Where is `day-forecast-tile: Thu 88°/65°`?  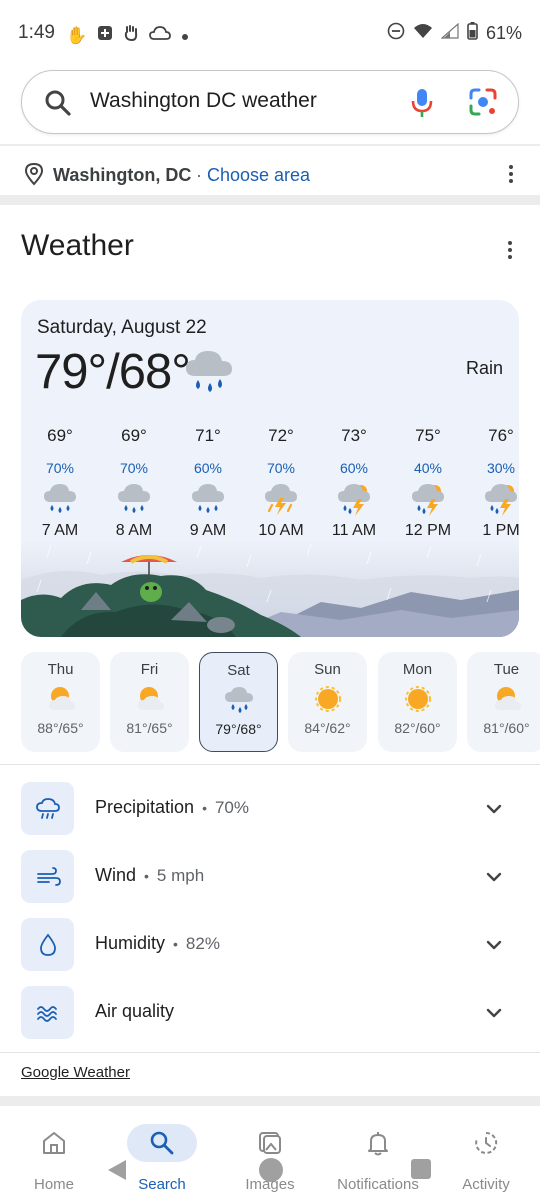
day-forecast-tile: Thu 88°/65° is located at coordinates (60, 702).